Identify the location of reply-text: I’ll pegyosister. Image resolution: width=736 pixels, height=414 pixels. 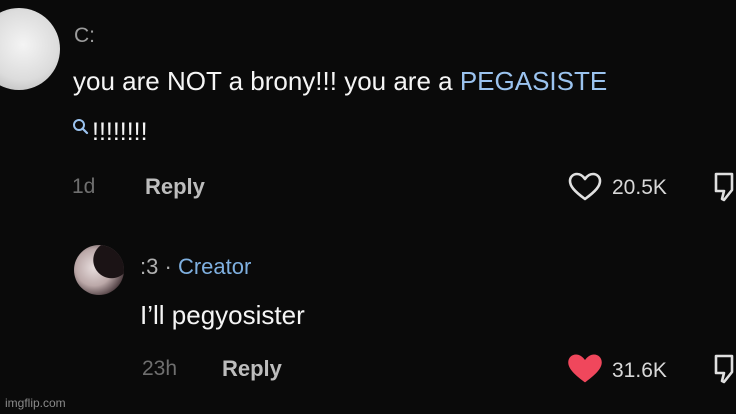
(222, 315).